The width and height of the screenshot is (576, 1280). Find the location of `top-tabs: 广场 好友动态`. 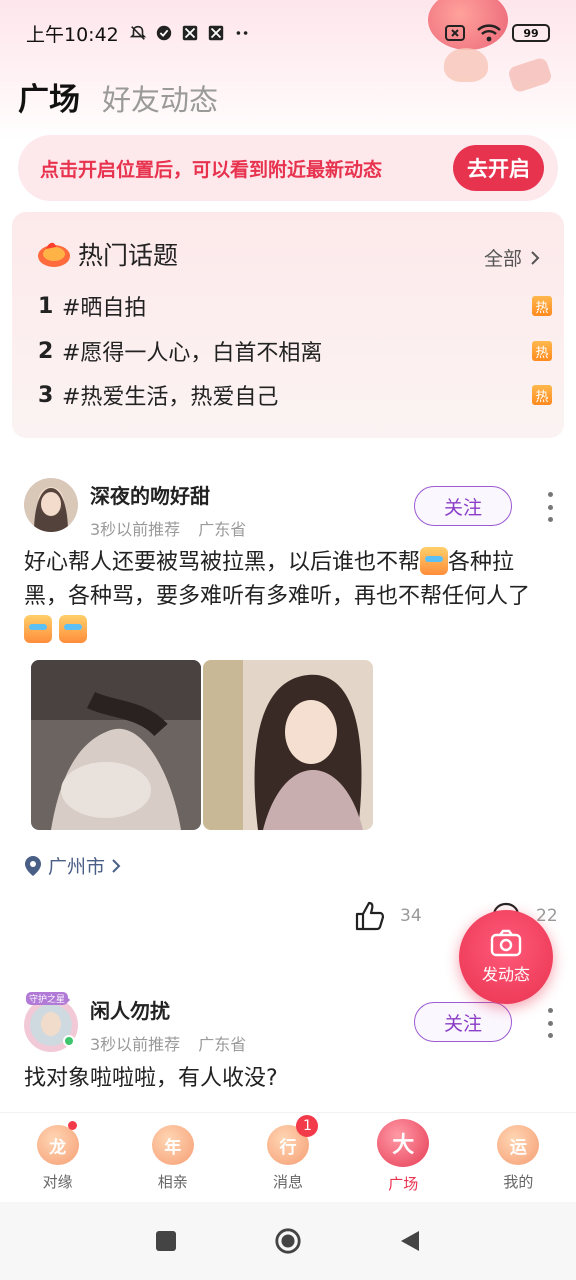

top-tabs: 广场 好友动态 is located at coordinates (118, 96).